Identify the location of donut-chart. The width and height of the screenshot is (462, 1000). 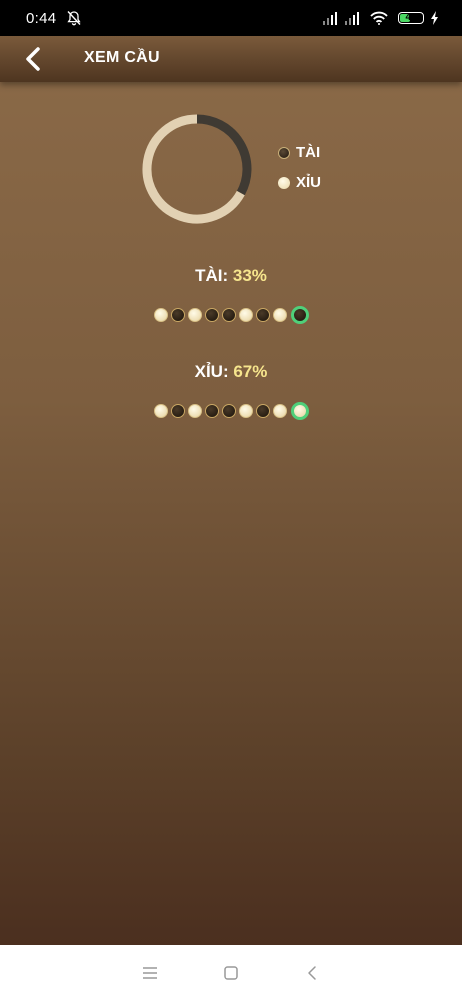
(197, 169).